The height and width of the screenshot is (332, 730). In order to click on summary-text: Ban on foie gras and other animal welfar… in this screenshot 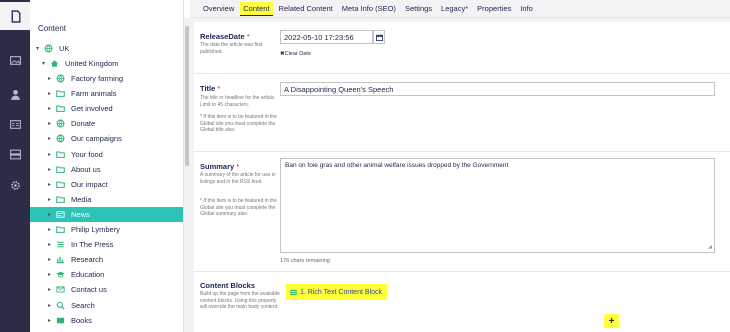, I will do `click(397, 165)`.